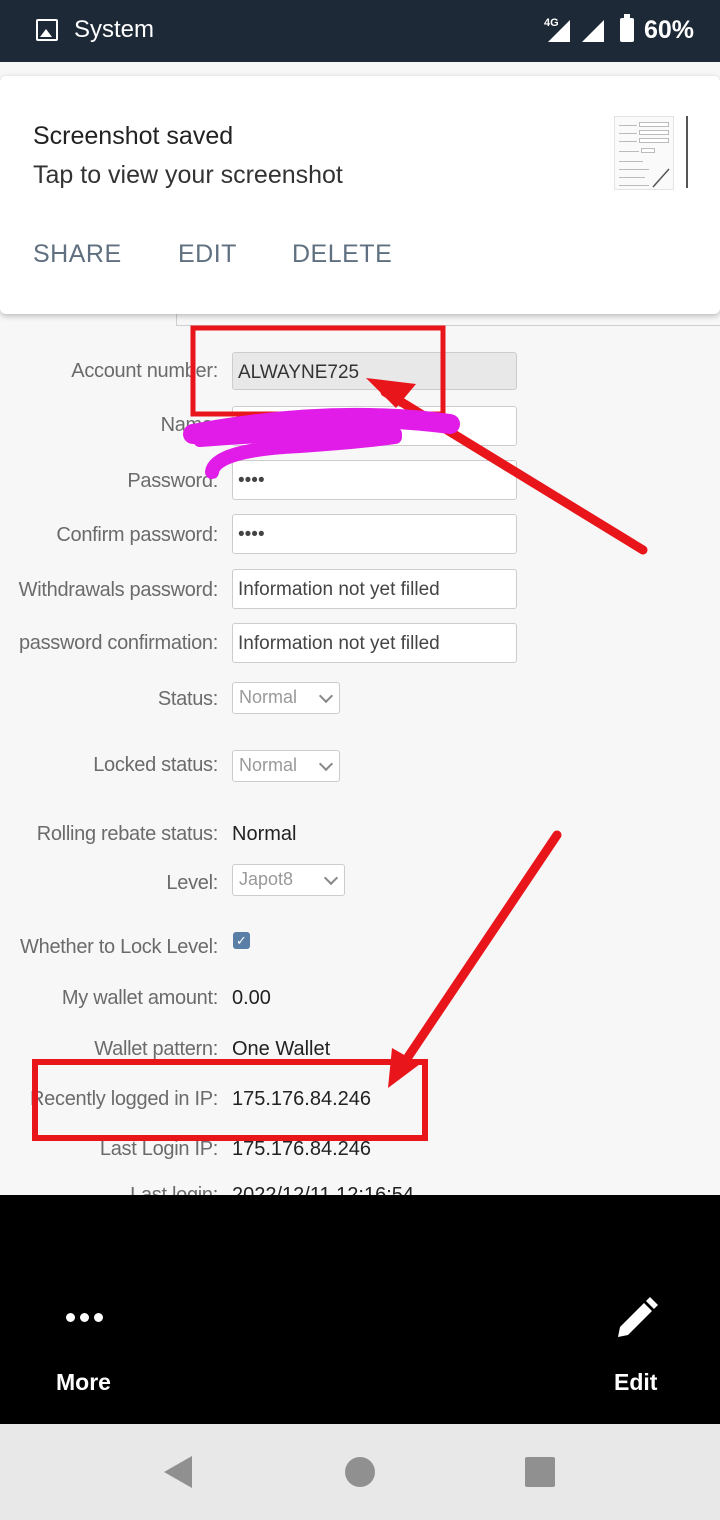  What do you see at coordinates (207, 254) in the screenshot?
I see `edit-action-button: EDIT` at bounding box center [207, 254].